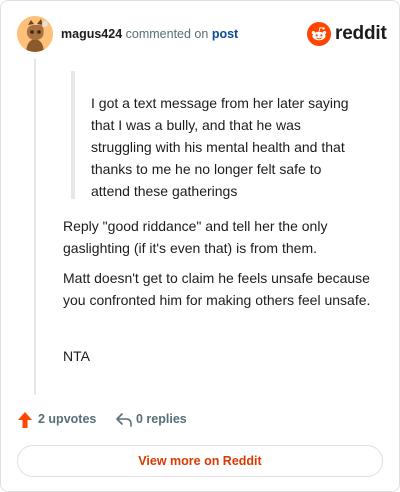  I want to click on reply-count: 0 replies, so click(161, 419).